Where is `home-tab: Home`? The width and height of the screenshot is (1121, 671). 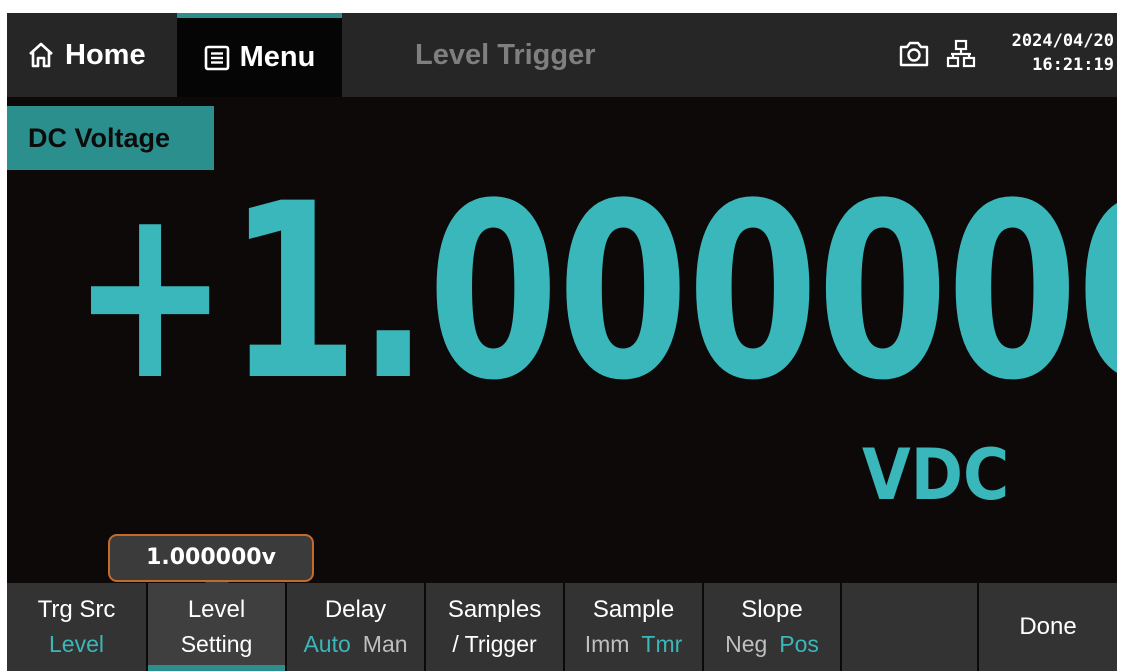
home-tab: Home is located at coordinates (92, 55).